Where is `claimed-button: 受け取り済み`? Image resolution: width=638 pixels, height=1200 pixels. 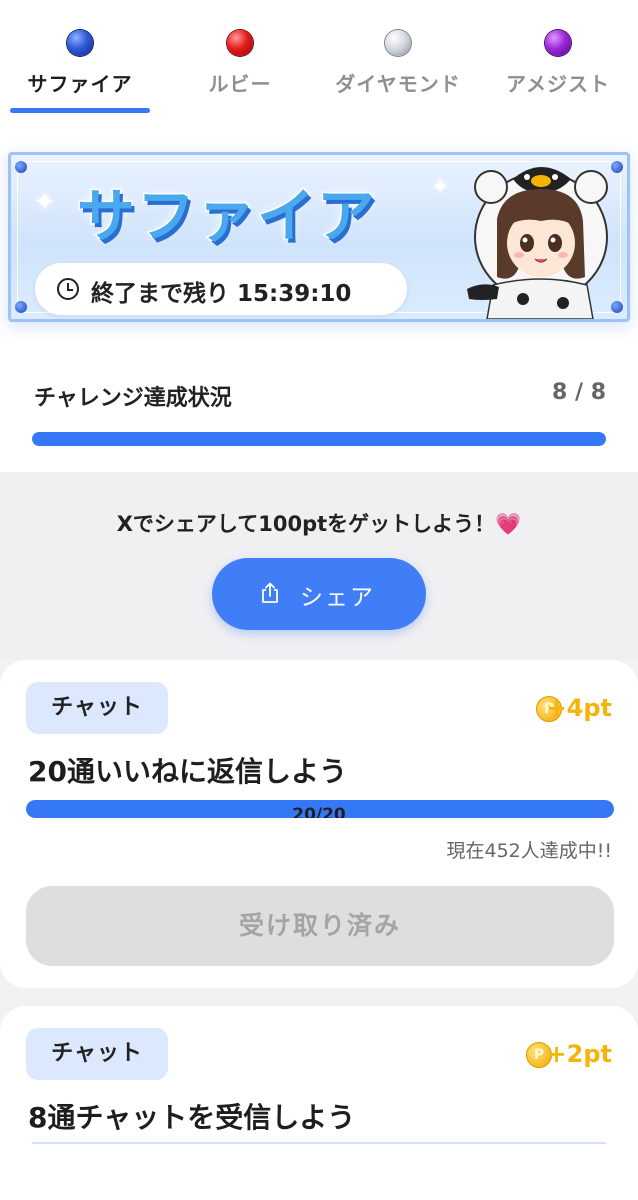
claimed-button: 受け取り済み is located at coordinates (320, 926).